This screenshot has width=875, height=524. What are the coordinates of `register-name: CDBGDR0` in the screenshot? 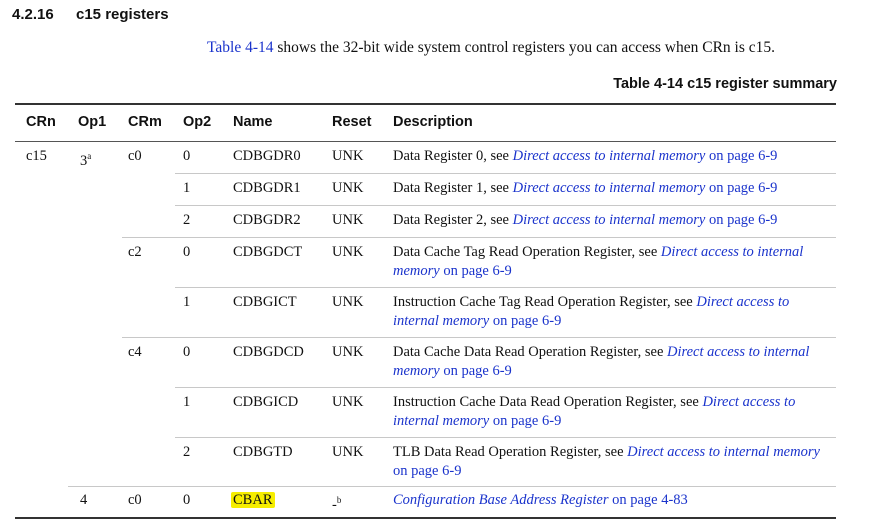 It's located at (267, 156).